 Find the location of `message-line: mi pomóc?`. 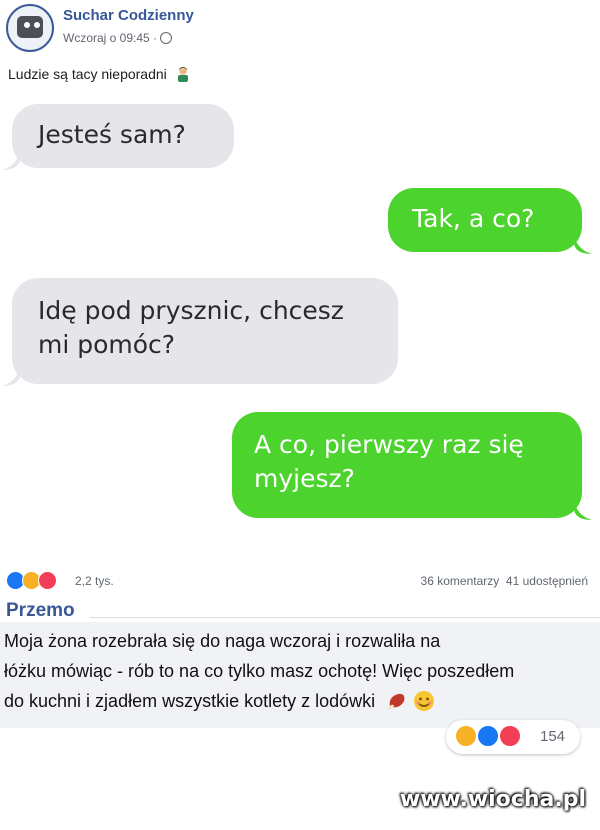

message-line: mi pomóc? is located at coordinates (107, 344).